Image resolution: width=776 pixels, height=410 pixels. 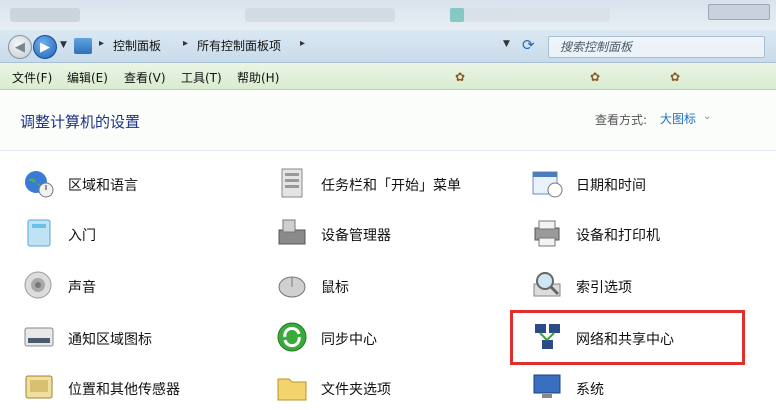 I want to click on item-label: 声音, so click(x=82, y=288).